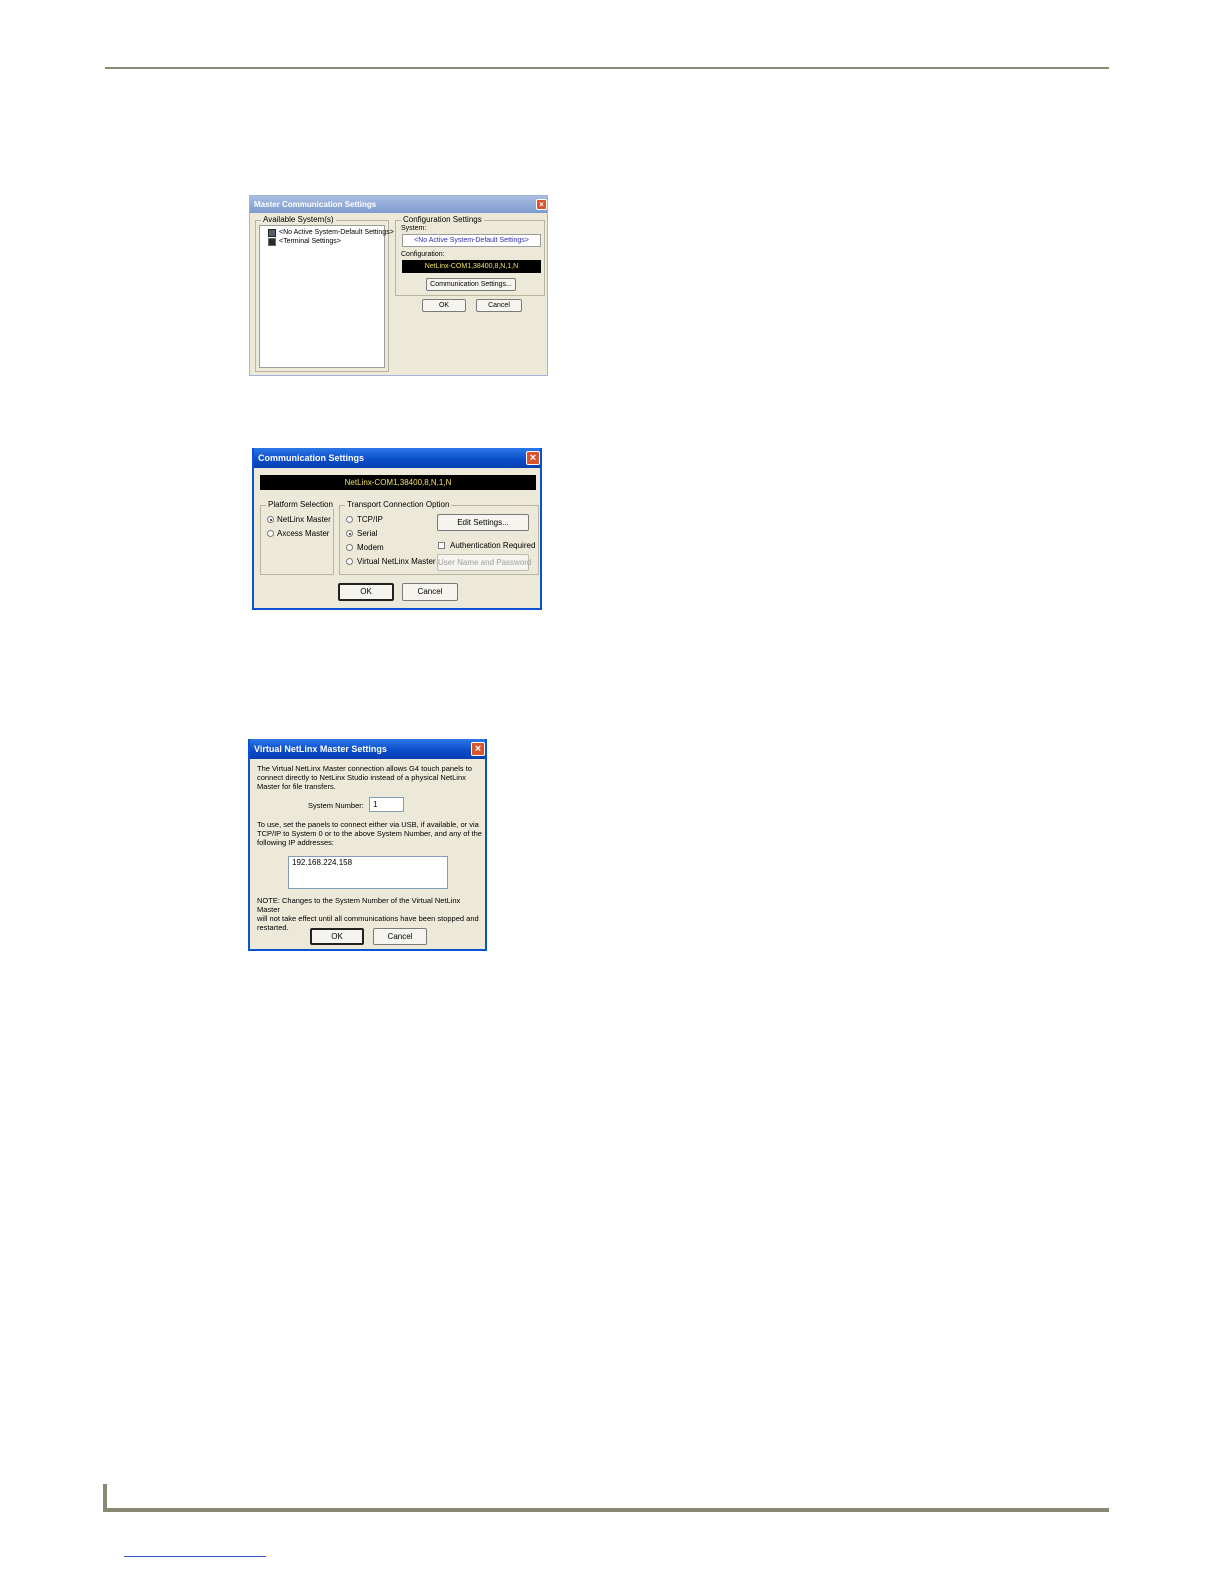  What do you see at coordinates (478, 749) in the screenshot?
I see `dialog3-close-icon: ×` at bounding box center [478, 749].